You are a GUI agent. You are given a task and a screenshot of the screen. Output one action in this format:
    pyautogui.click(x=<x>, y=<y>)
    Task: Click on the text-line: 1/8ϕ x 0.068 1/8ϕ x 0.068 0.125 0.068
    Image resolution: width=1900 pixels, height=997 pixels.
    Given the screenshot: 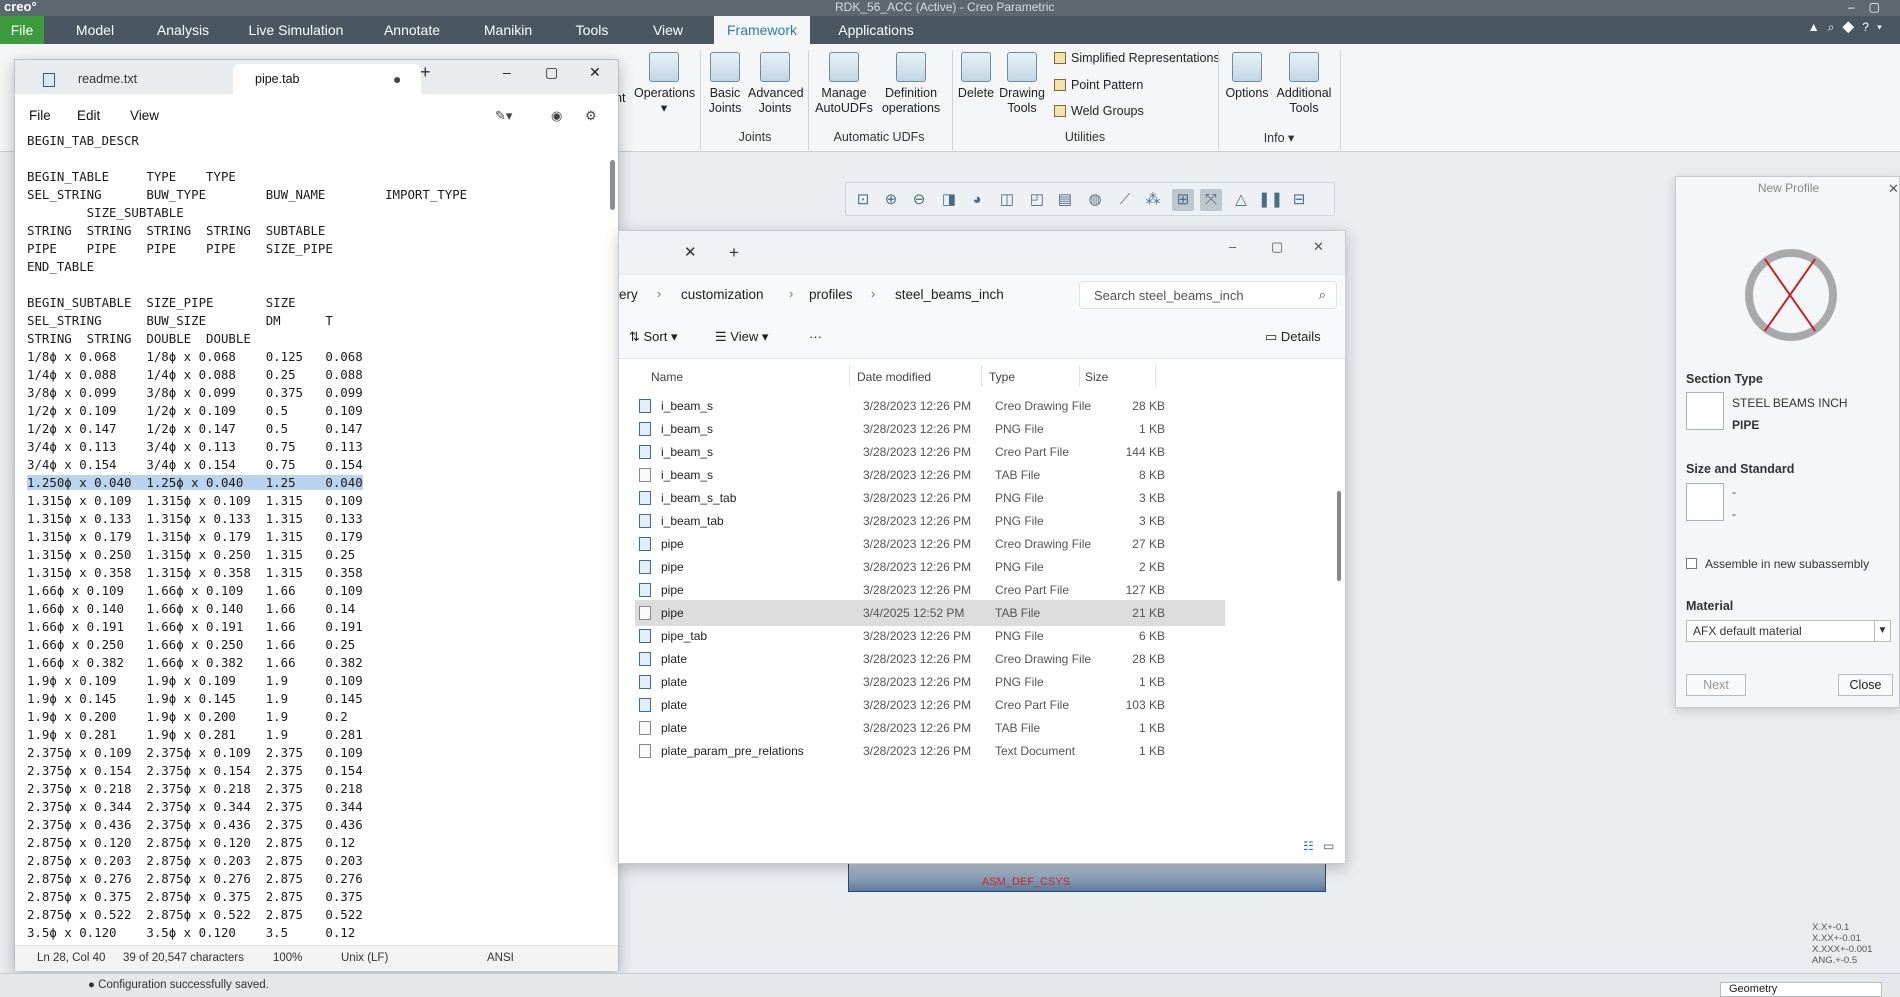 What is the action you would take?
    pyautogui.click(x=195, y=356)
    